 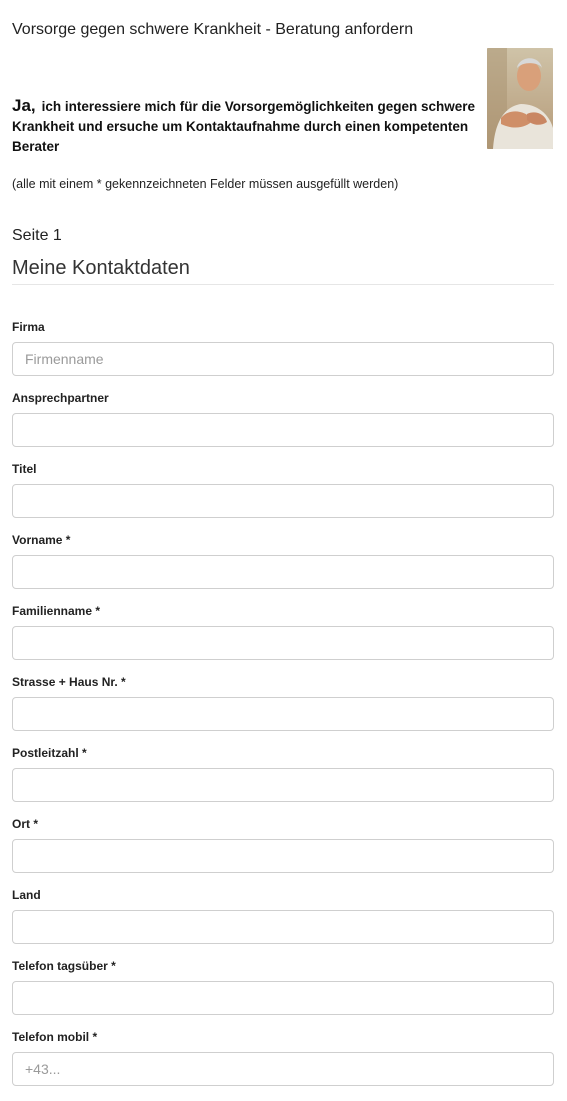 I want to click on field-vorname: Vorname *, so click(x=283, y=568).